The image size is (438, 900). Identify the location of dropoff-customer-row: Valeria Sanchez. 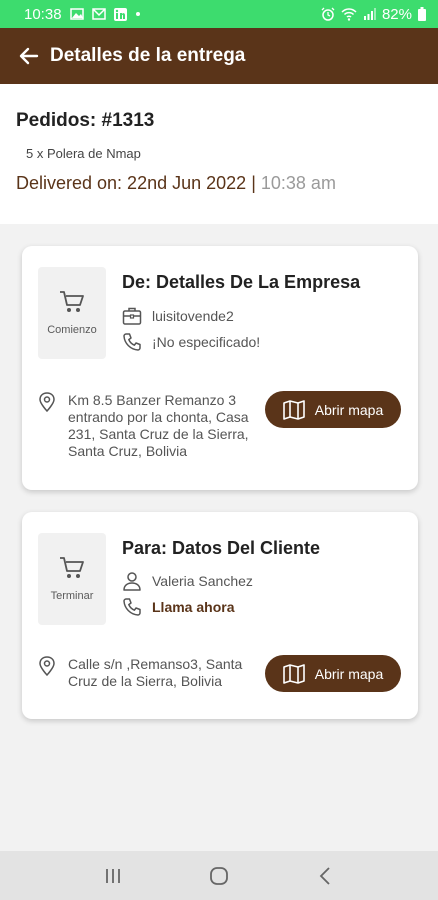
(187, 581).